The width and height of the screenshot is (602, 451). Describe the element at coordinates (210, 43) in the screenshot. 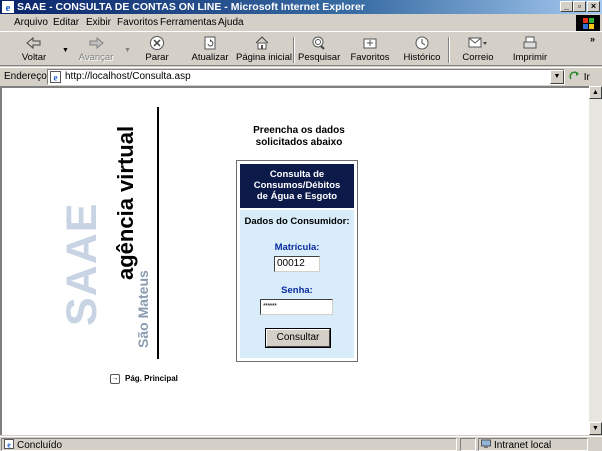

I see `refresh-icon` at that location.